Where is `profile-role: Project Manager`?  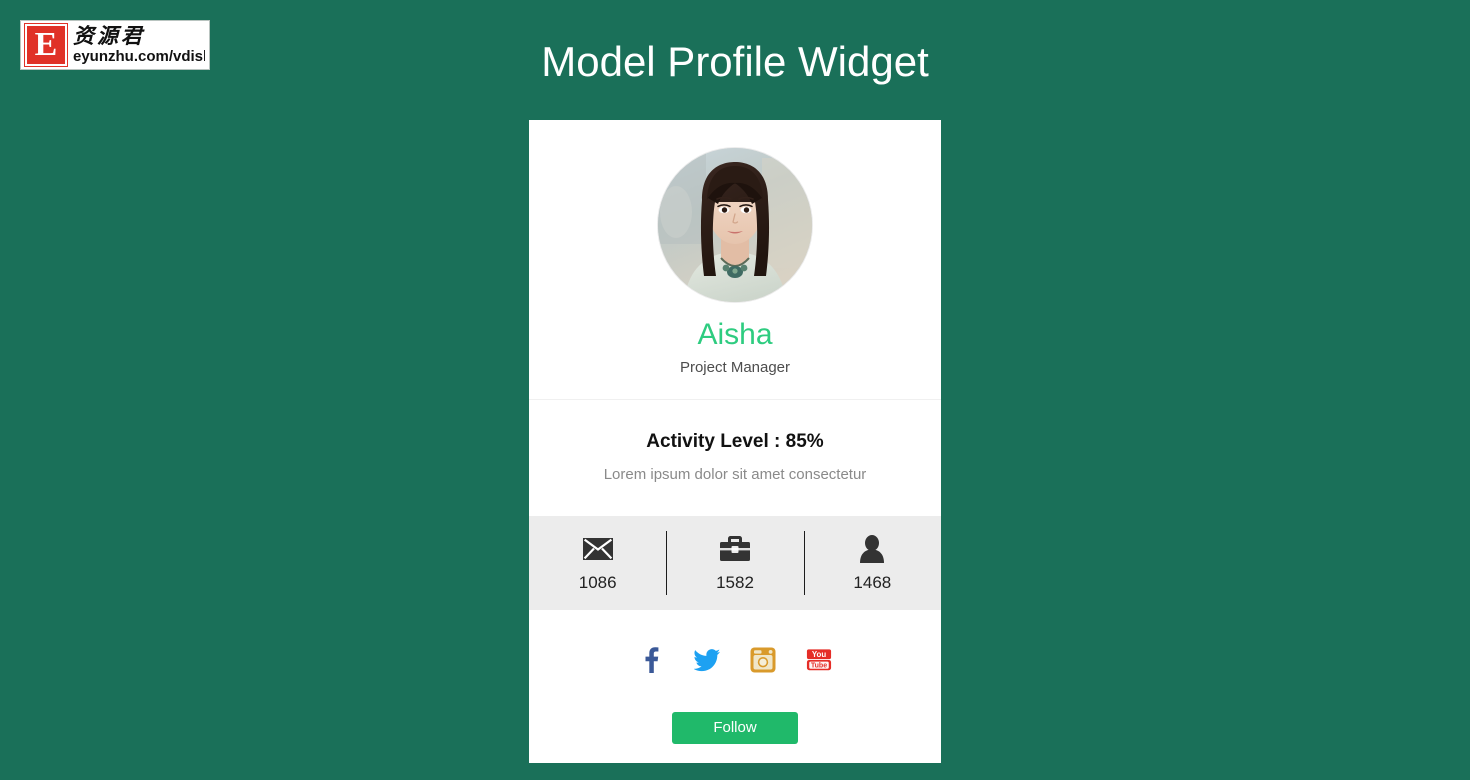
profile-role: Project Manager is located at coordinates (735, 367).